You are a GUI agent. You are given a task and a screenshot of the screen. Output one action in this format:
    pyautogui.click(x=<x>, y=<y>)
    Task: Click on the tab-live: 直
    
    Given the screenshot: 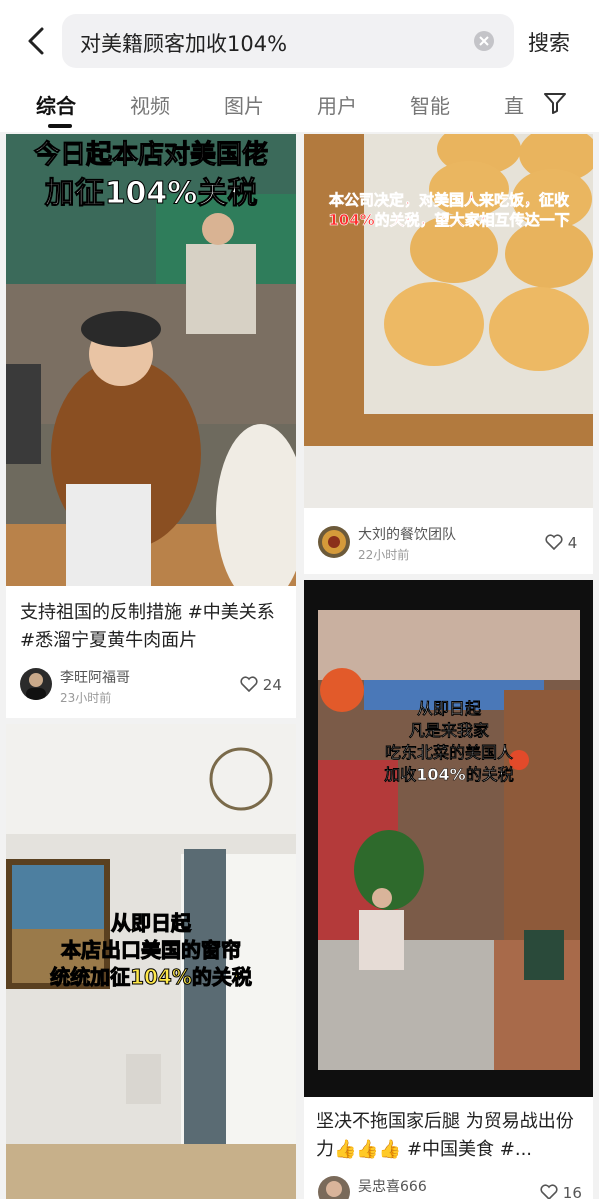 What is the action you would take?
    pyautogui.click(x=514, y=104)
    